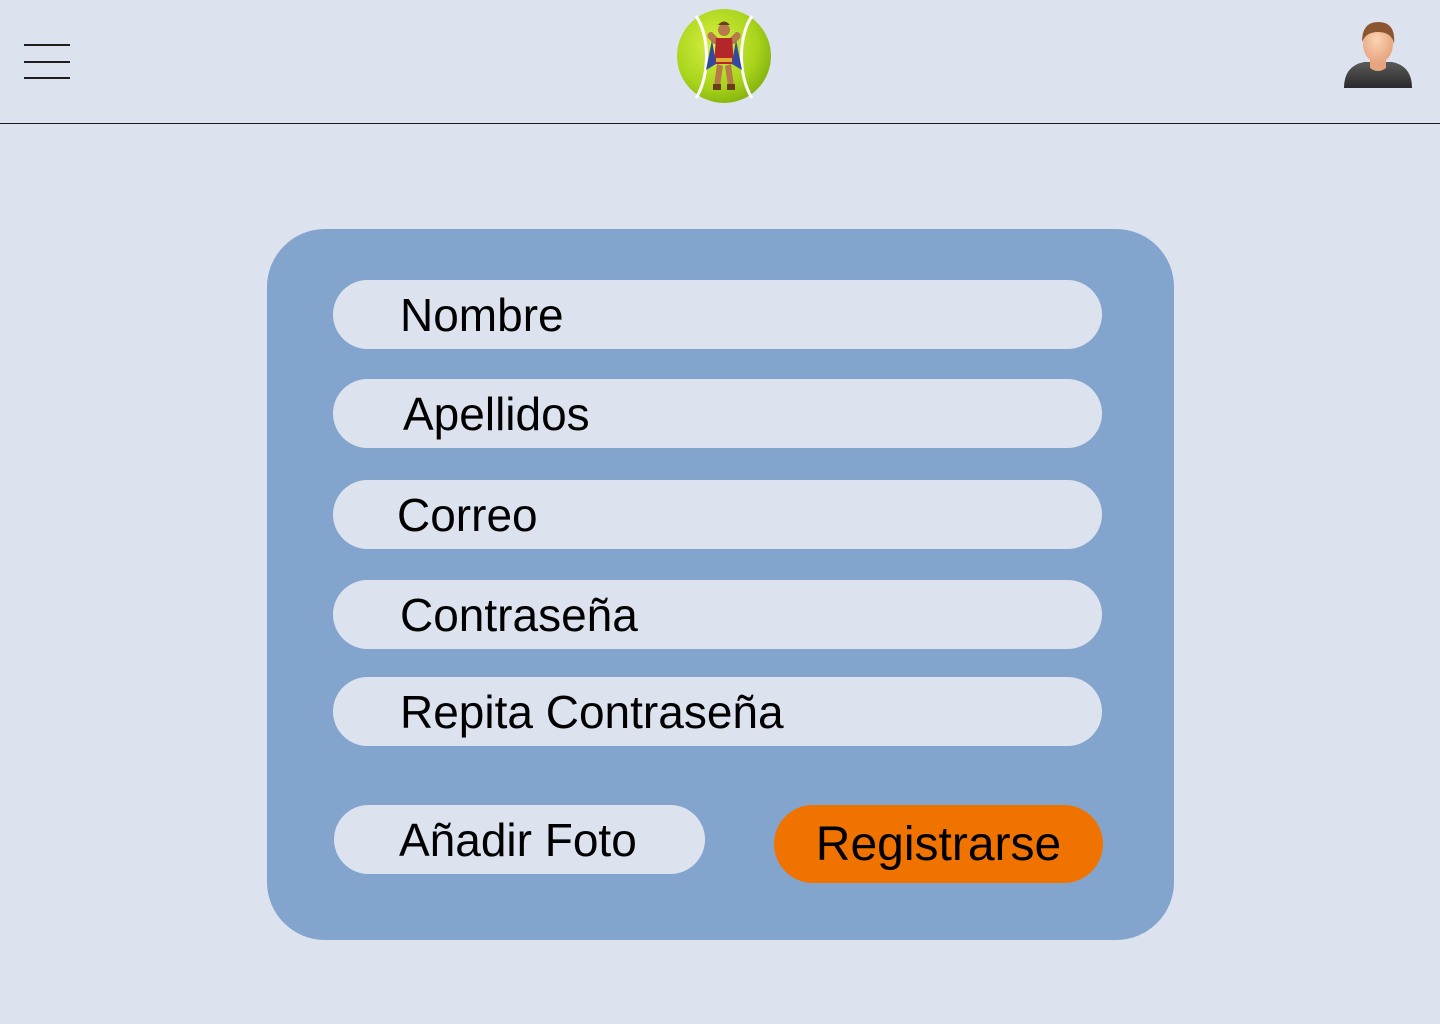 Image resolution: width=1440 pixels, height=1024 pixels. What do you see at coordinates (724, 56) in the screenshot?
I see `tennis-ball-logo-icon` at bounding box center [724, 56].